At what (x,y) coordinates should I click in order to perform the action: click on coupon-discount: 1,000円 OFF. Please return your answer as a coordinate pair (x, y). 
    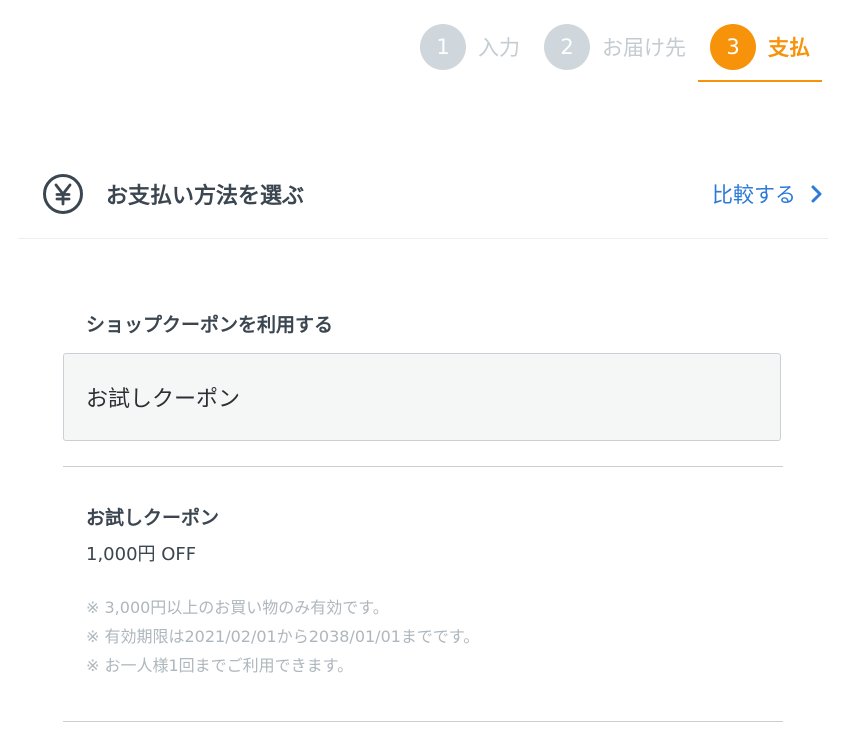
    Looking at the image, I should click on (141, 554).